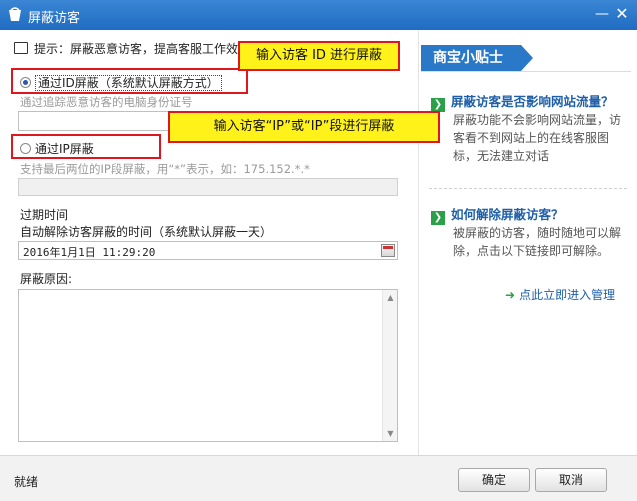 This screenshot has width=637, height=501. Describe the element at coordinates (208, 250) in the screenshot. I see `expire-datetime-picker: 2016年1月1日 11:29:20` at that location.